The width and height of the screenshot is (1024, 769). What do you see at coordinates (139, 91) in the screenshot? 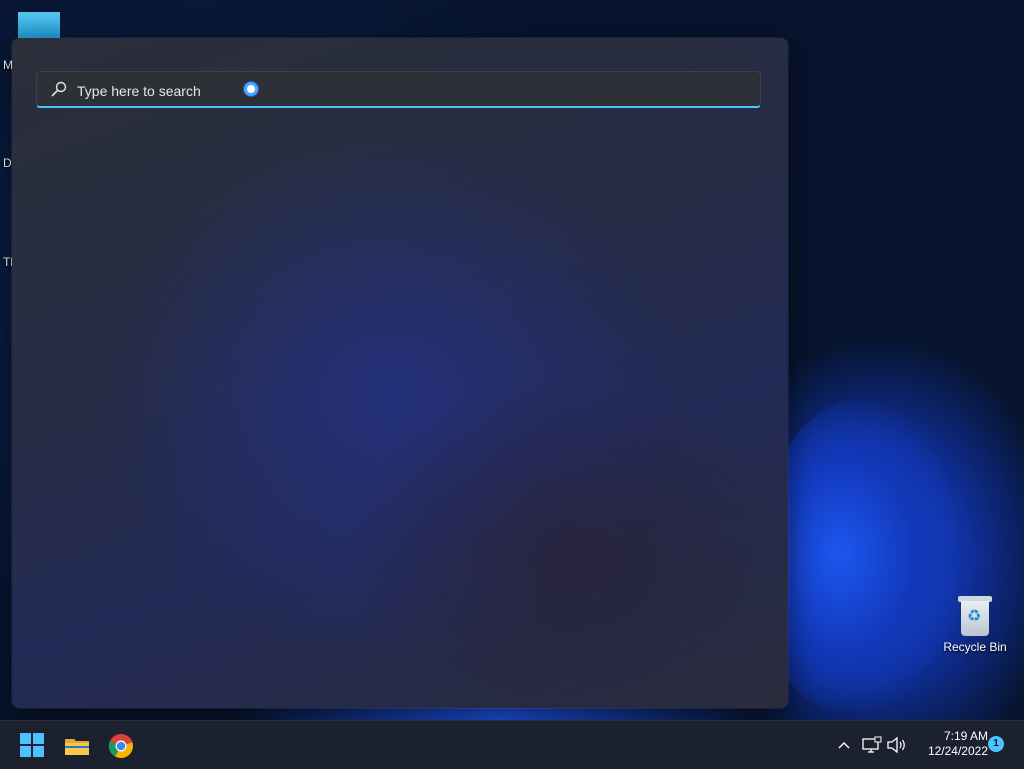
I see `search-placeholder: Type here to search` at bounding box center [139, 91].